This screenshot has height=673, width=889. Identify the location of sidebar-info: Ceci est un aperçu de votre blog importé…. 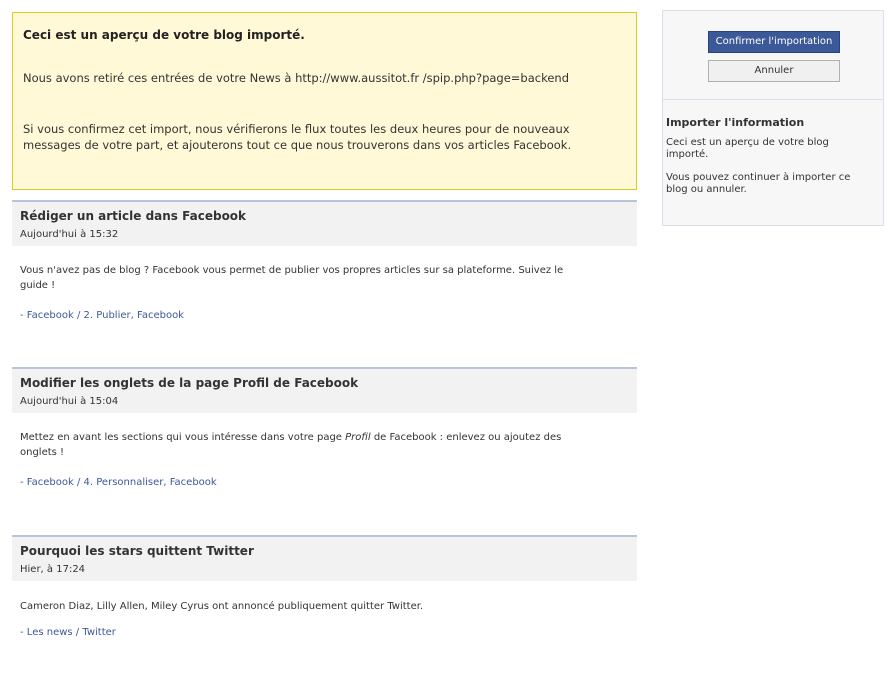
(747, 148).